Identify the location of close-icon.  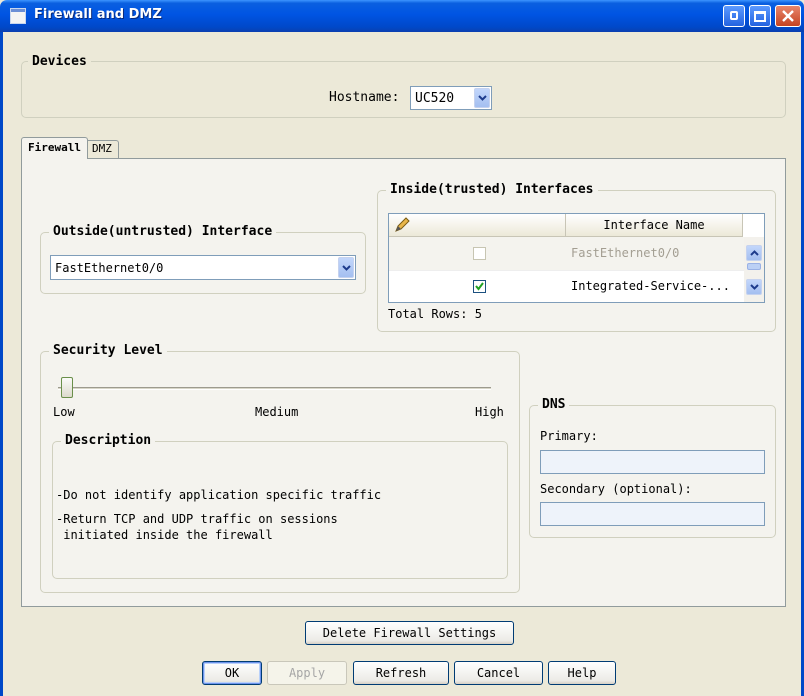
(788, 16).